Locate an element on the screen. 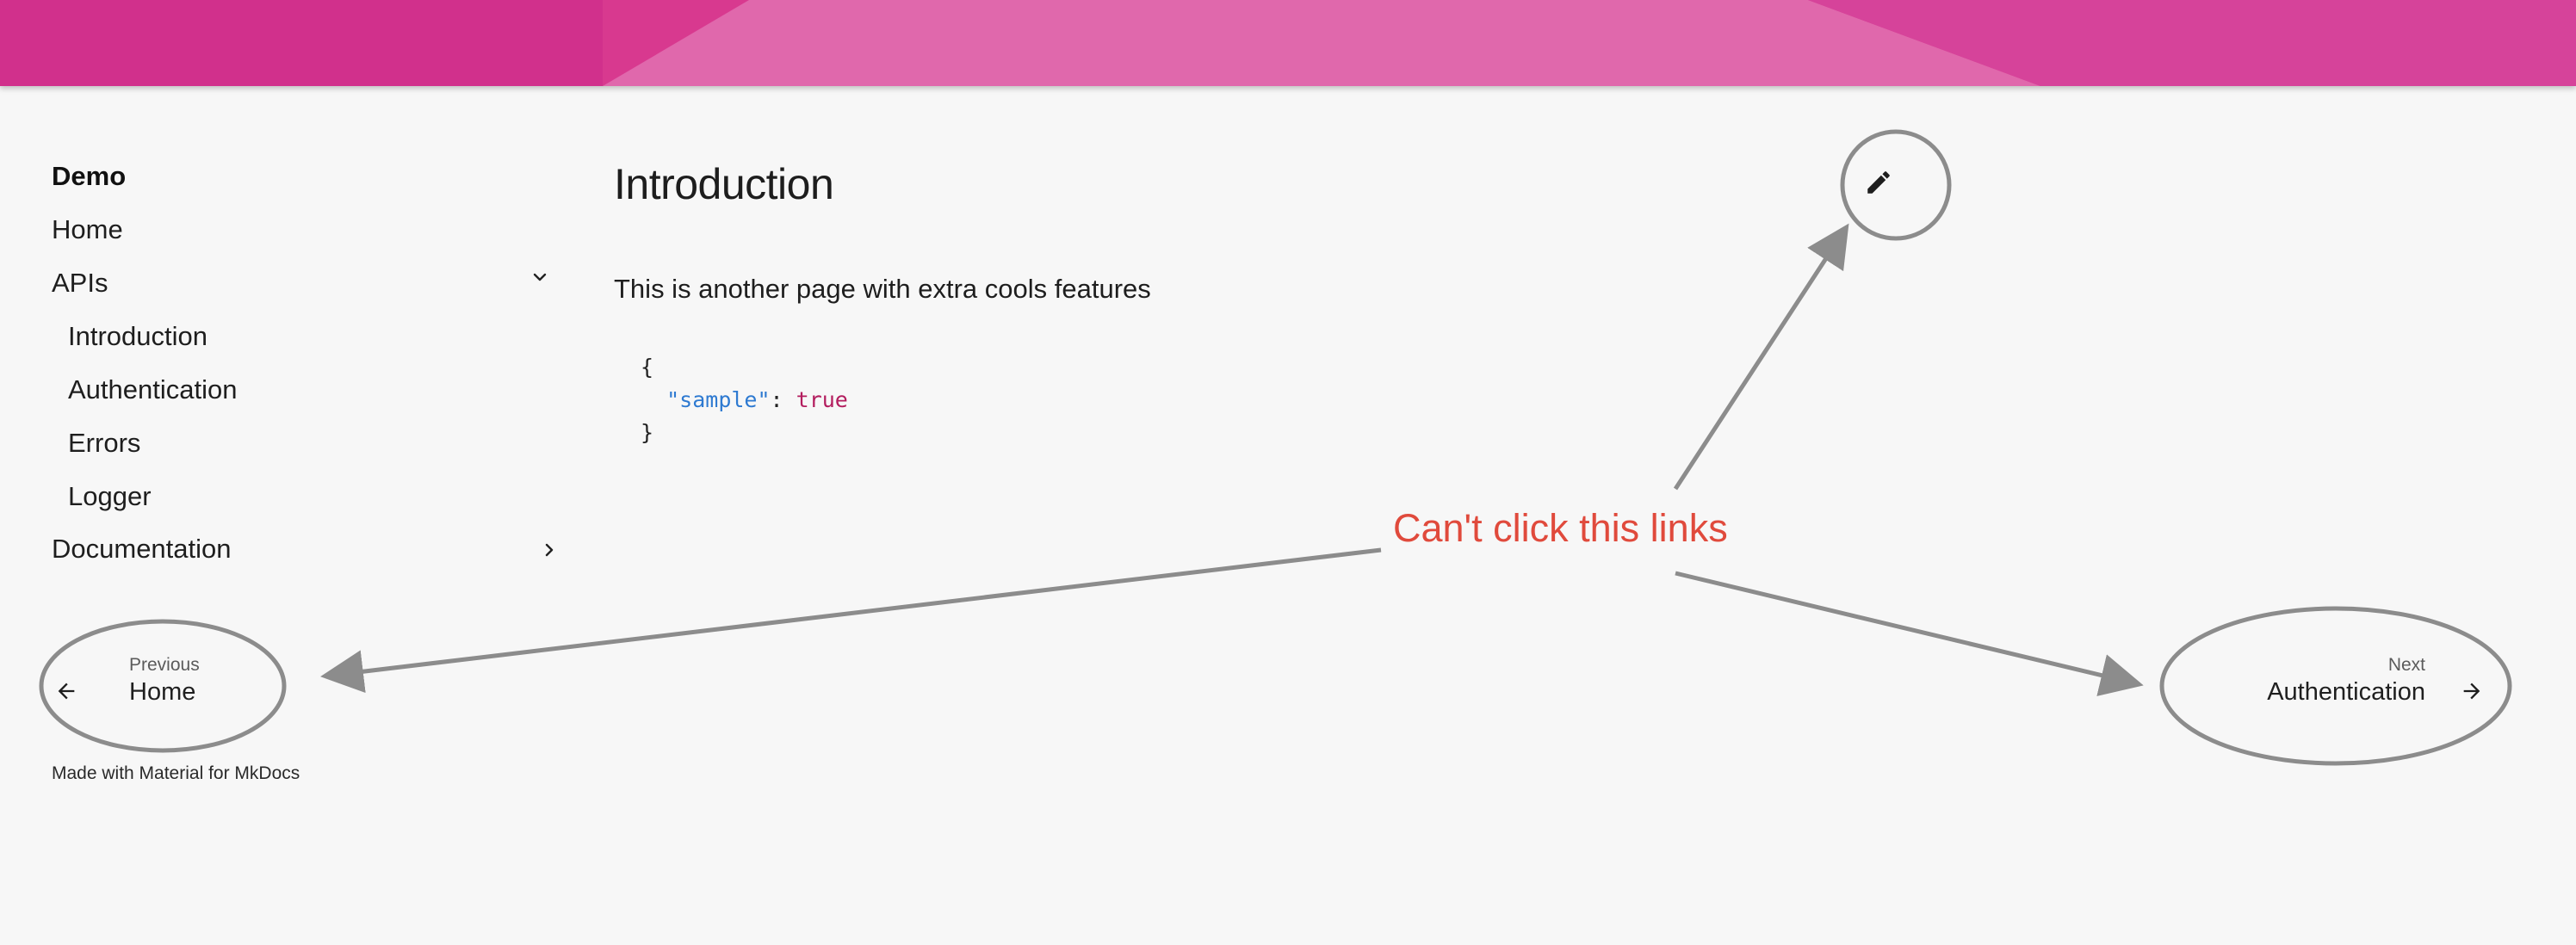  pencil-icon is located at coordinates (1879, 182).